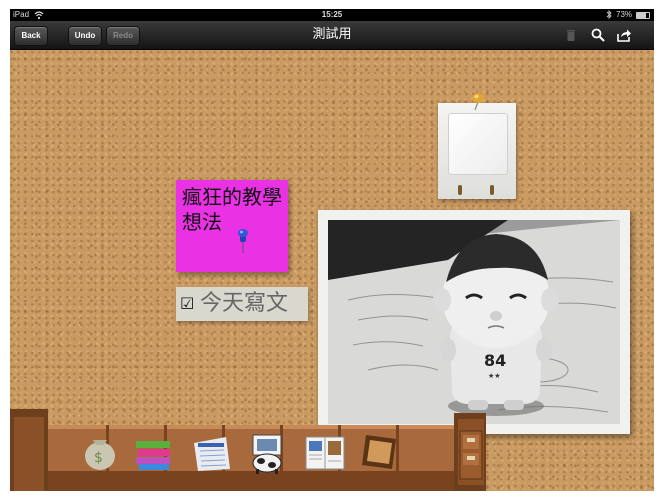  What do you see at coordinates (380, 451) in the screenshot?
I see `cork-frame-icon` at bounding box center [380, 451].